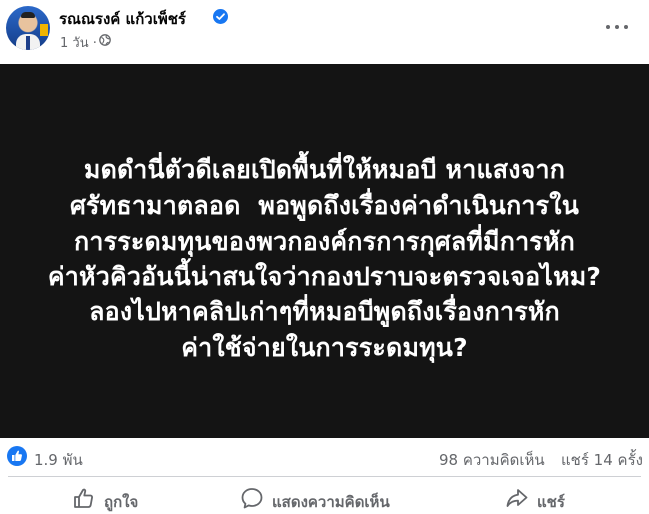 This screenshot has height=514, width=649. Describe the element at coordinates (220, 16) in the screenshot. I see `verified-badge-icon` at that location.